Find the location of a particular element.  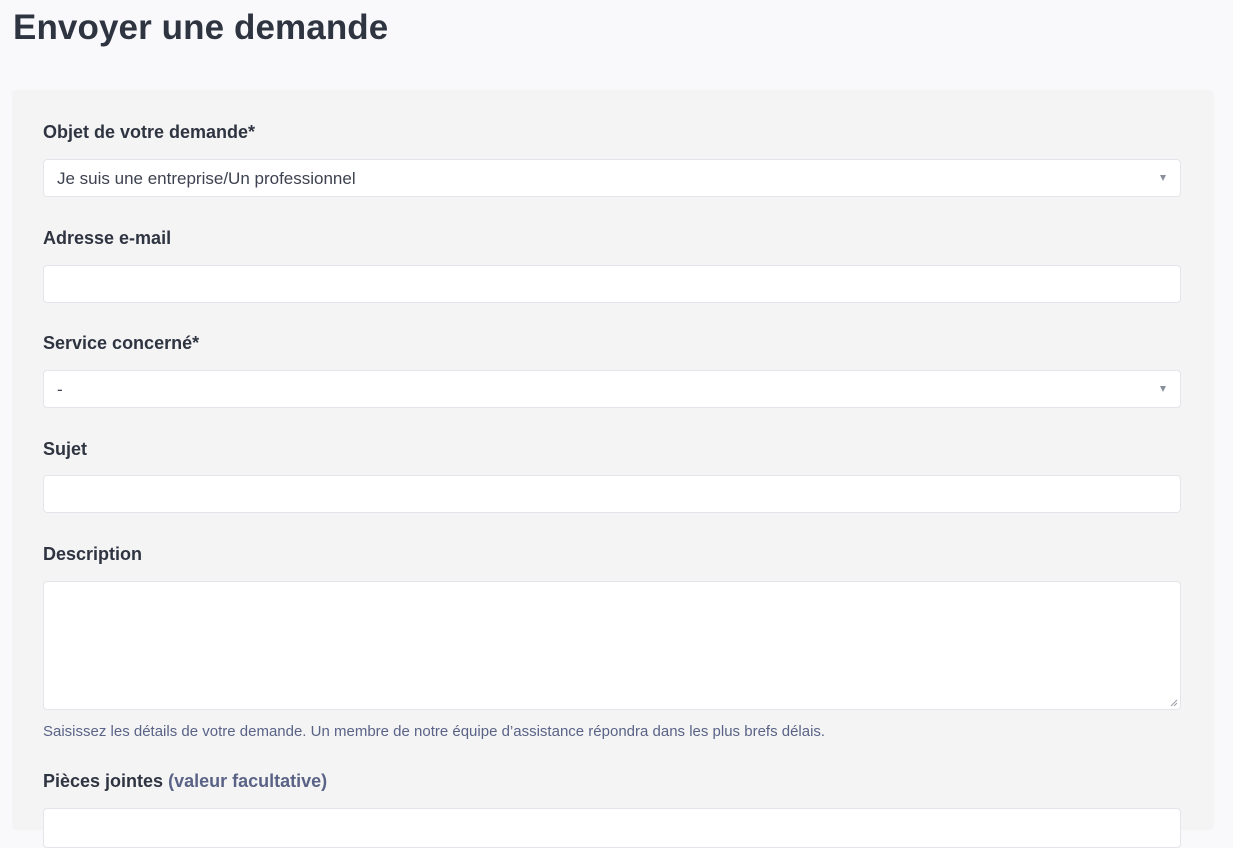

service-value: - is located at coordinates (60, 389).